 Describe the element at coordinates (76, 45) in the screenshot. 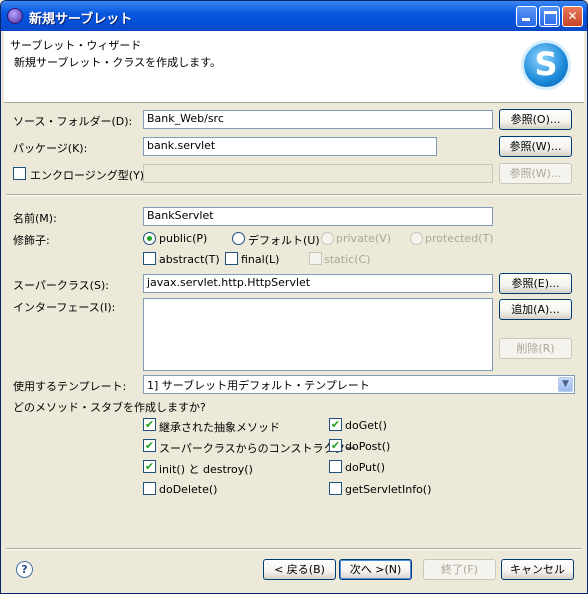

I see `wizard-title: サーブレット・ウィザード` at that location.